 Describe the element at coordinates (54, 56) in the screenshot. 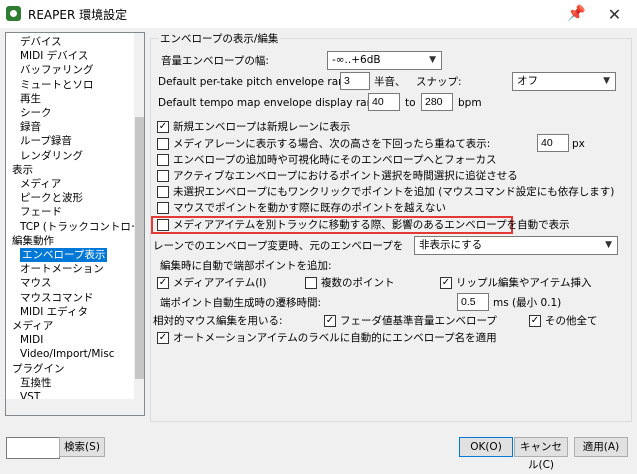

I see `tree-item: MIDI デバイス` at that location.